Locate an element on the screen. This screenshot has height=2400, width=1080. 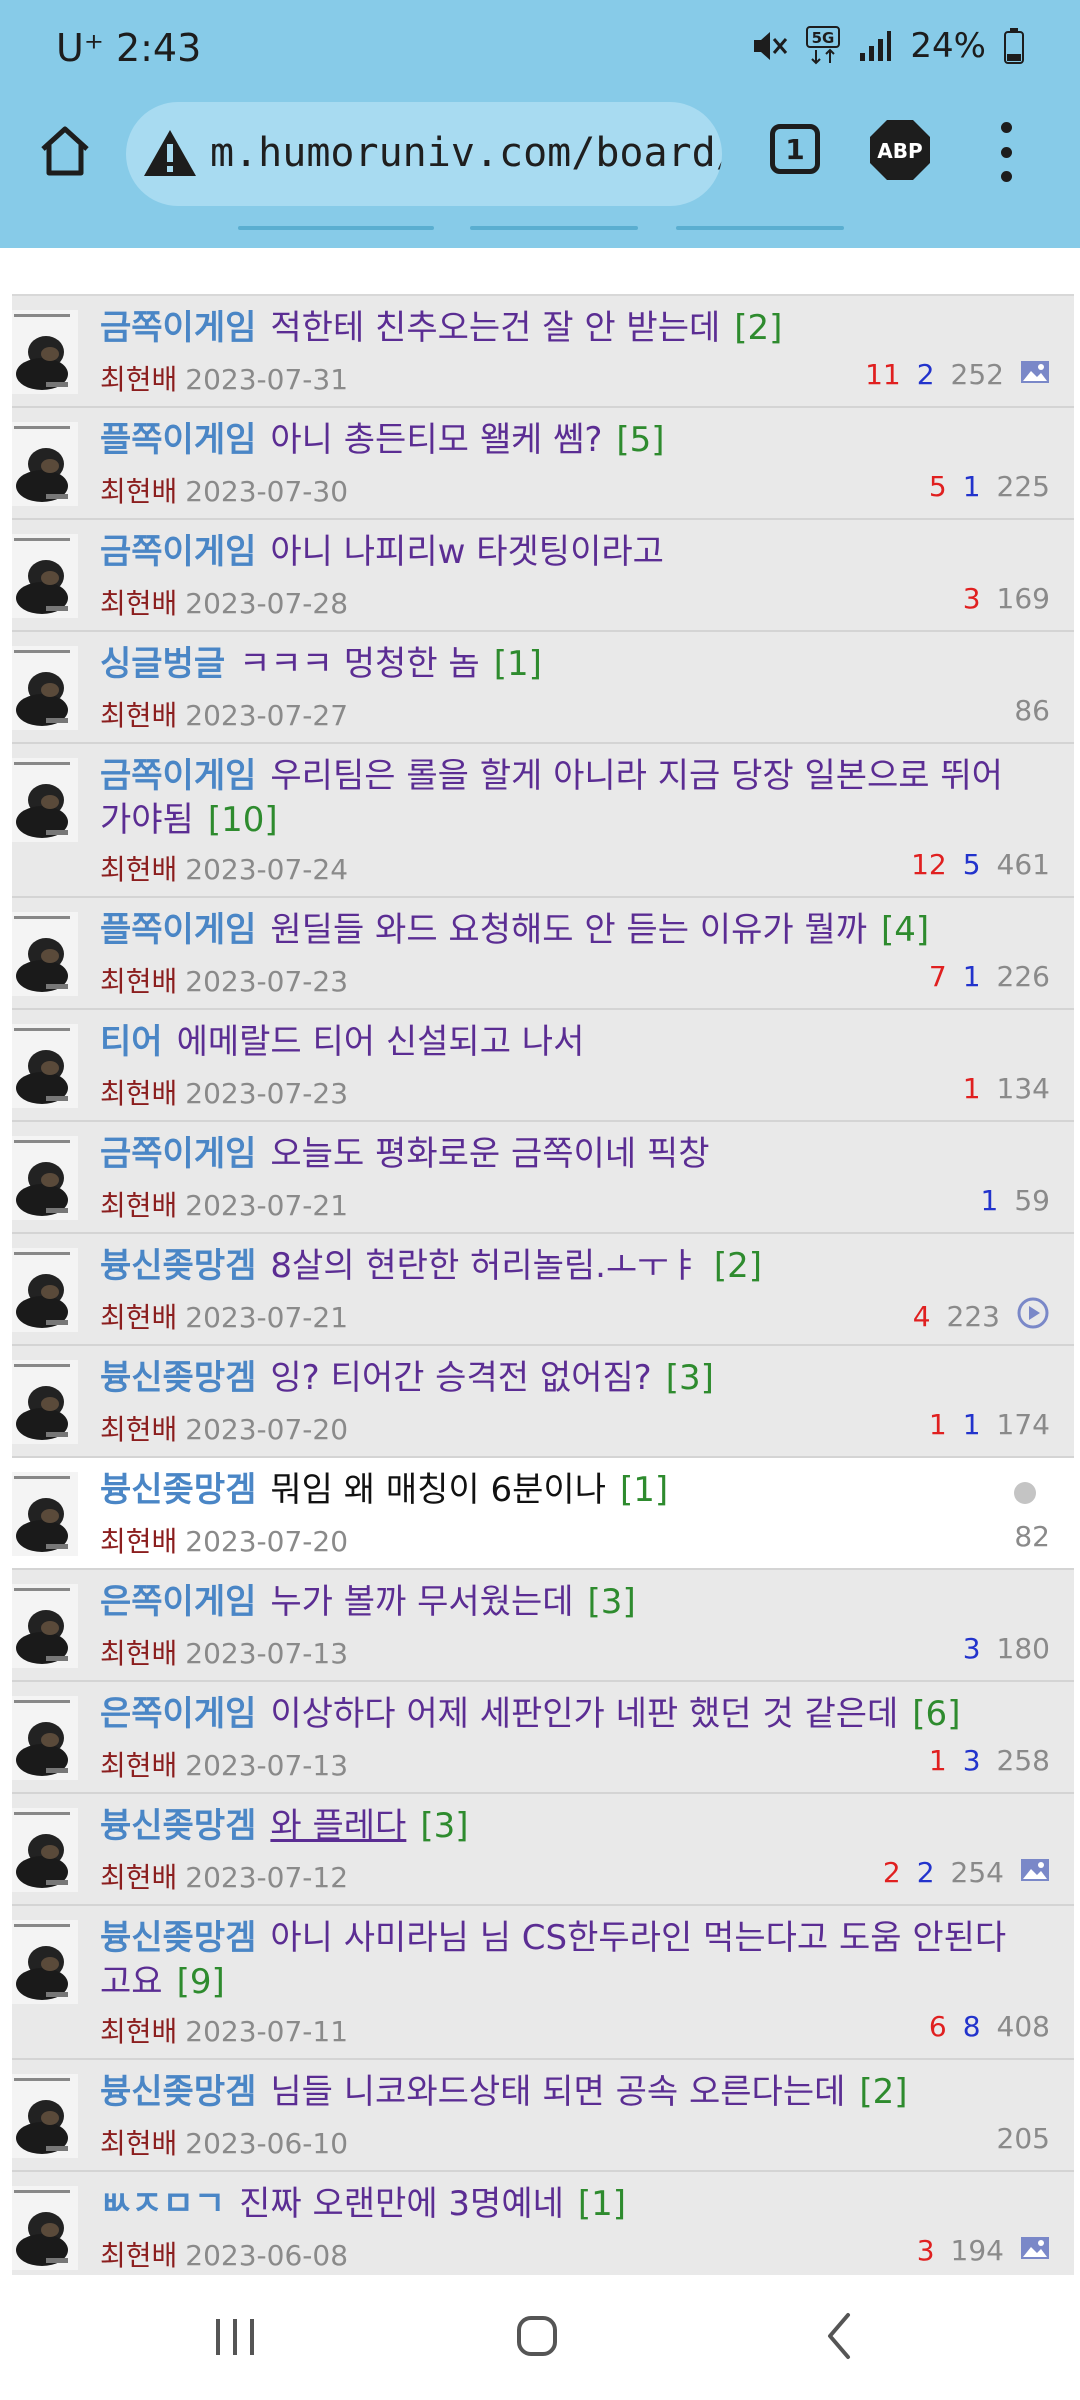
downvote-count: 5 is located at coordinates (971, 864).